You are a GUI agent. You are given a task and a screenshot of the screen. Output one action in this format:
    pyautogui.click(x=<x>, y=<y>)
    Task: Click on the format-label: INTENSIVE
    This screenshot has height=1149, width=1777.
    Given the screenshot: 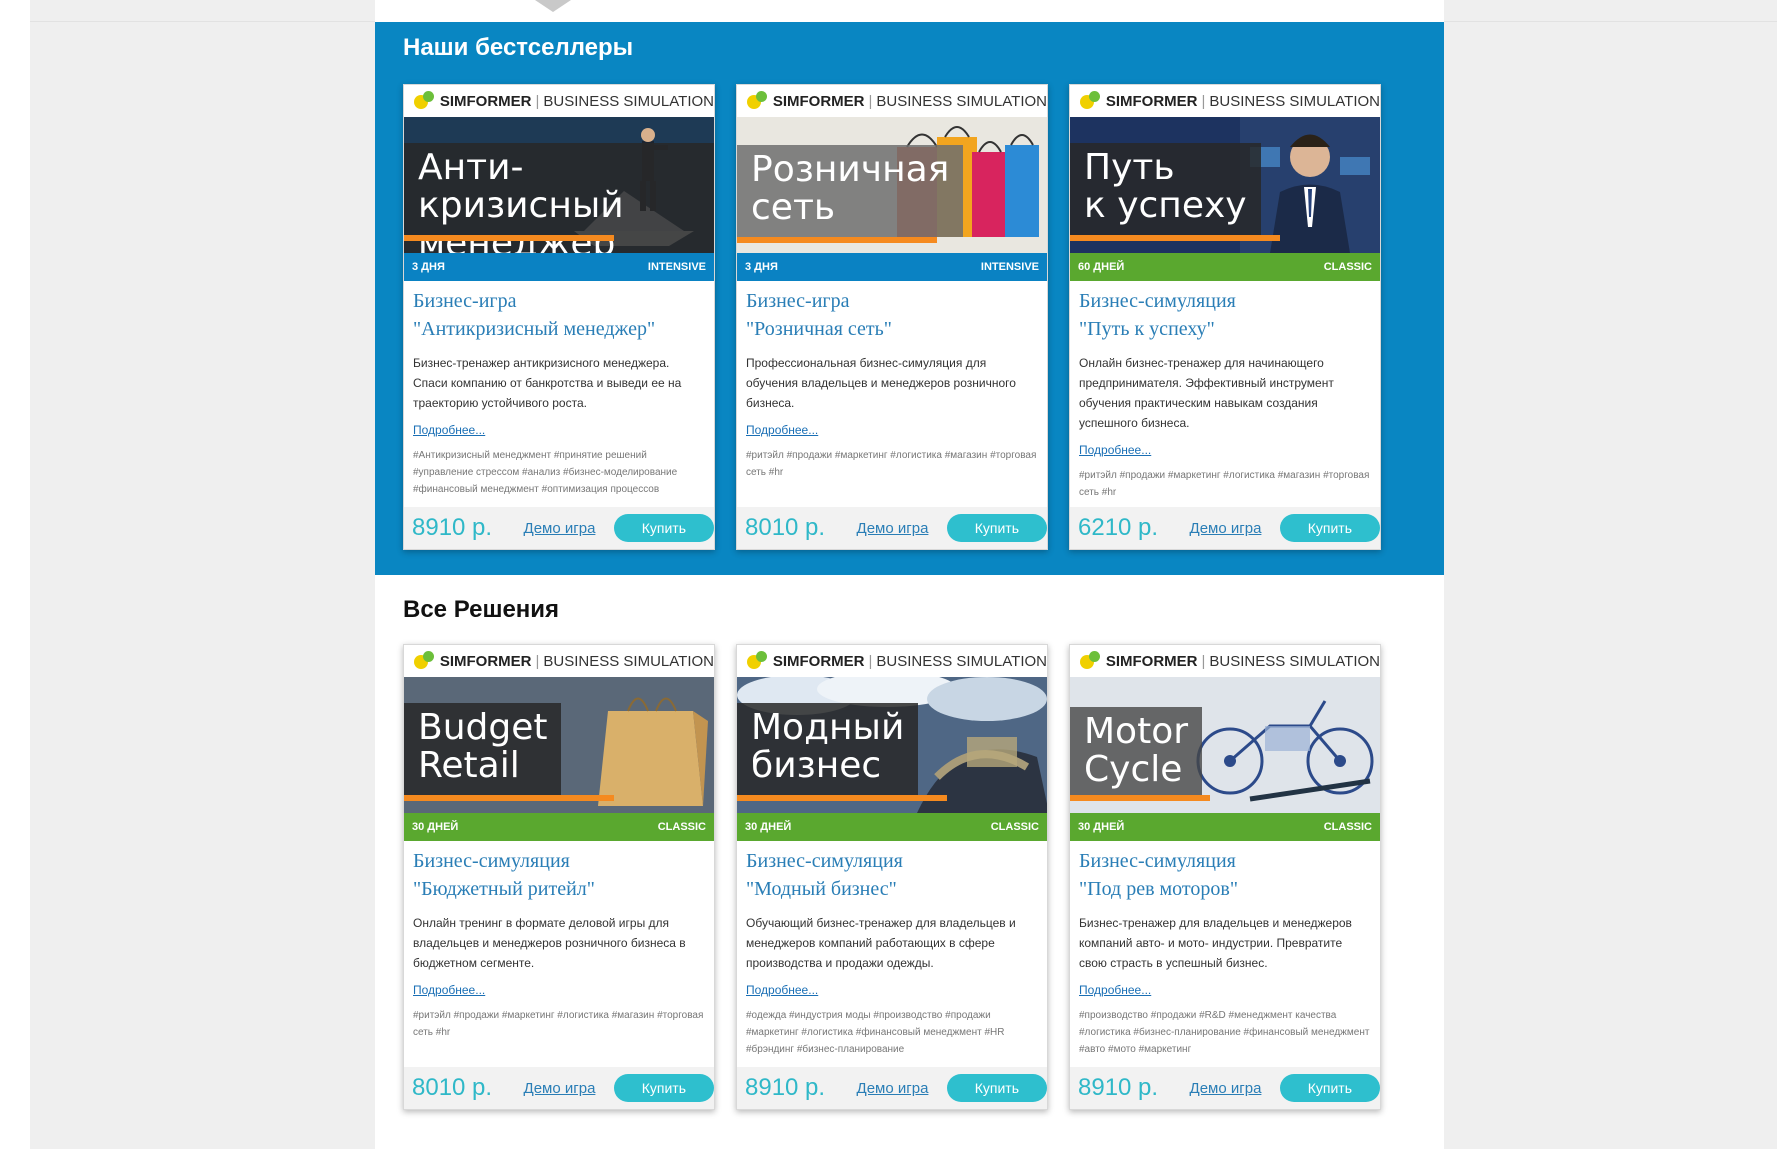 What is the action you would take?
    pyautogui.click(x=676, y=267)
    